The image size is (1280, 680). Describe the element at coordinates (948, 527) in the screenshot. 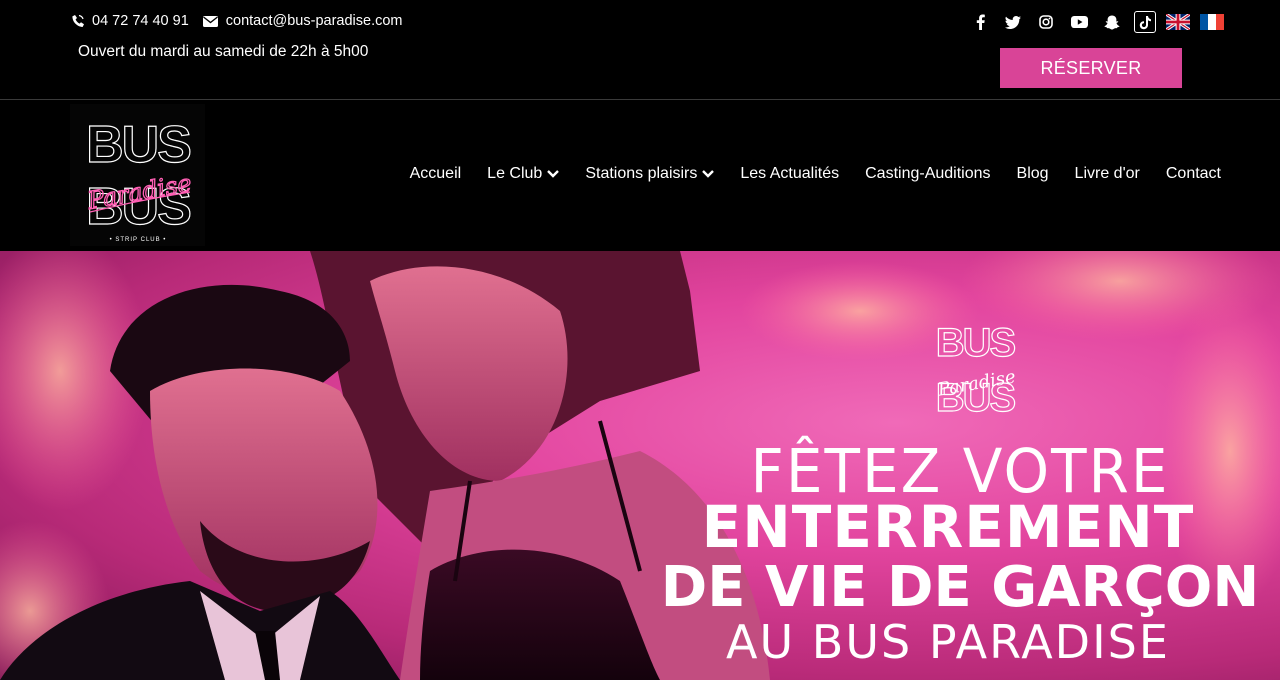

I see `hero-line-2: ENTERREMENT` at that location.